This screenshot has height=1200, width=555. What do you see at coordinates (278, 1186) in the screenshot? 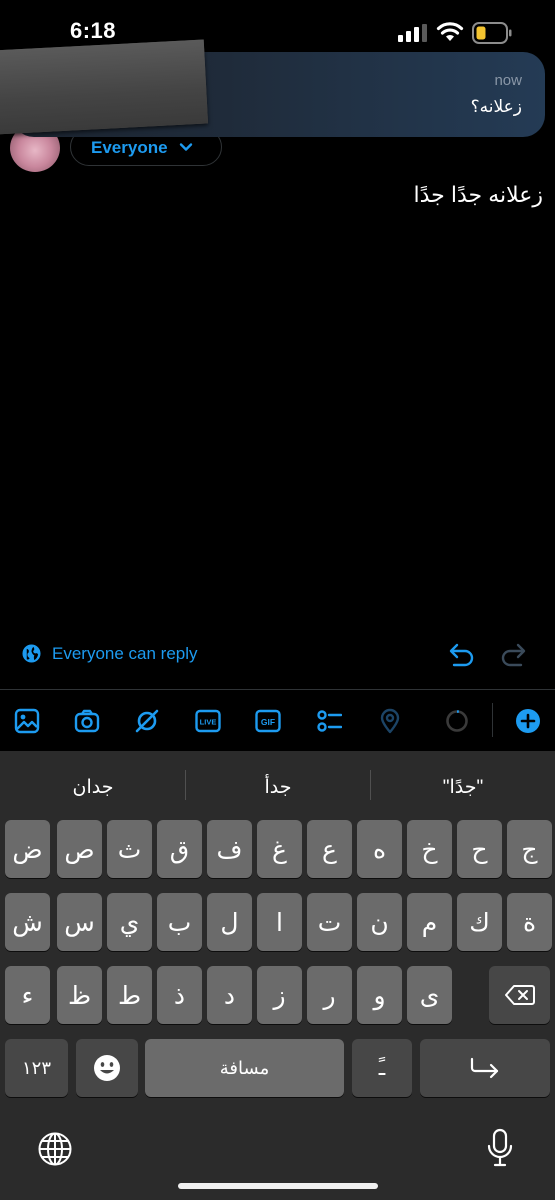
I see `home-indicator` at bounding box center [278, 1186].